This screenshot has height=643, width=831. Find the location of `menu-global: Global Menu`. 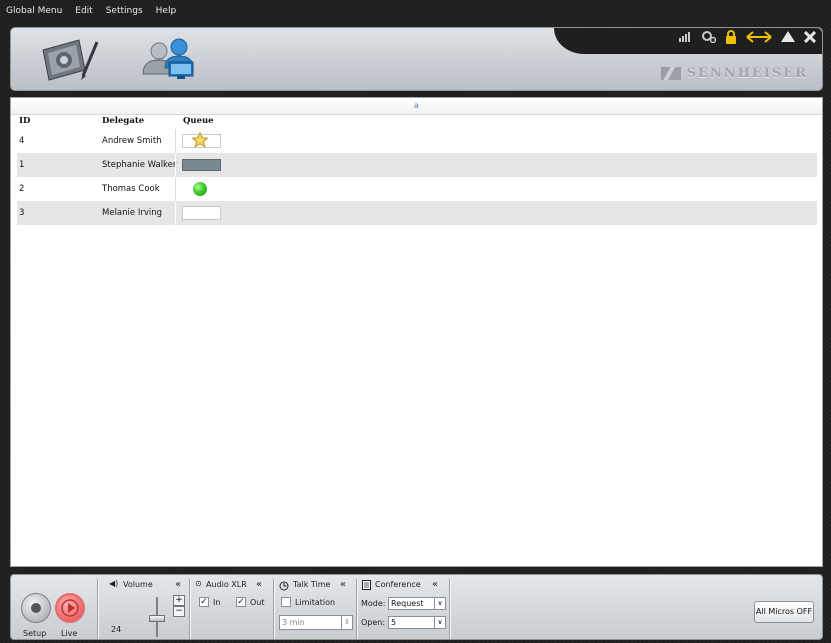

menu-global: Global Menu is located at coordinates (34, 11).